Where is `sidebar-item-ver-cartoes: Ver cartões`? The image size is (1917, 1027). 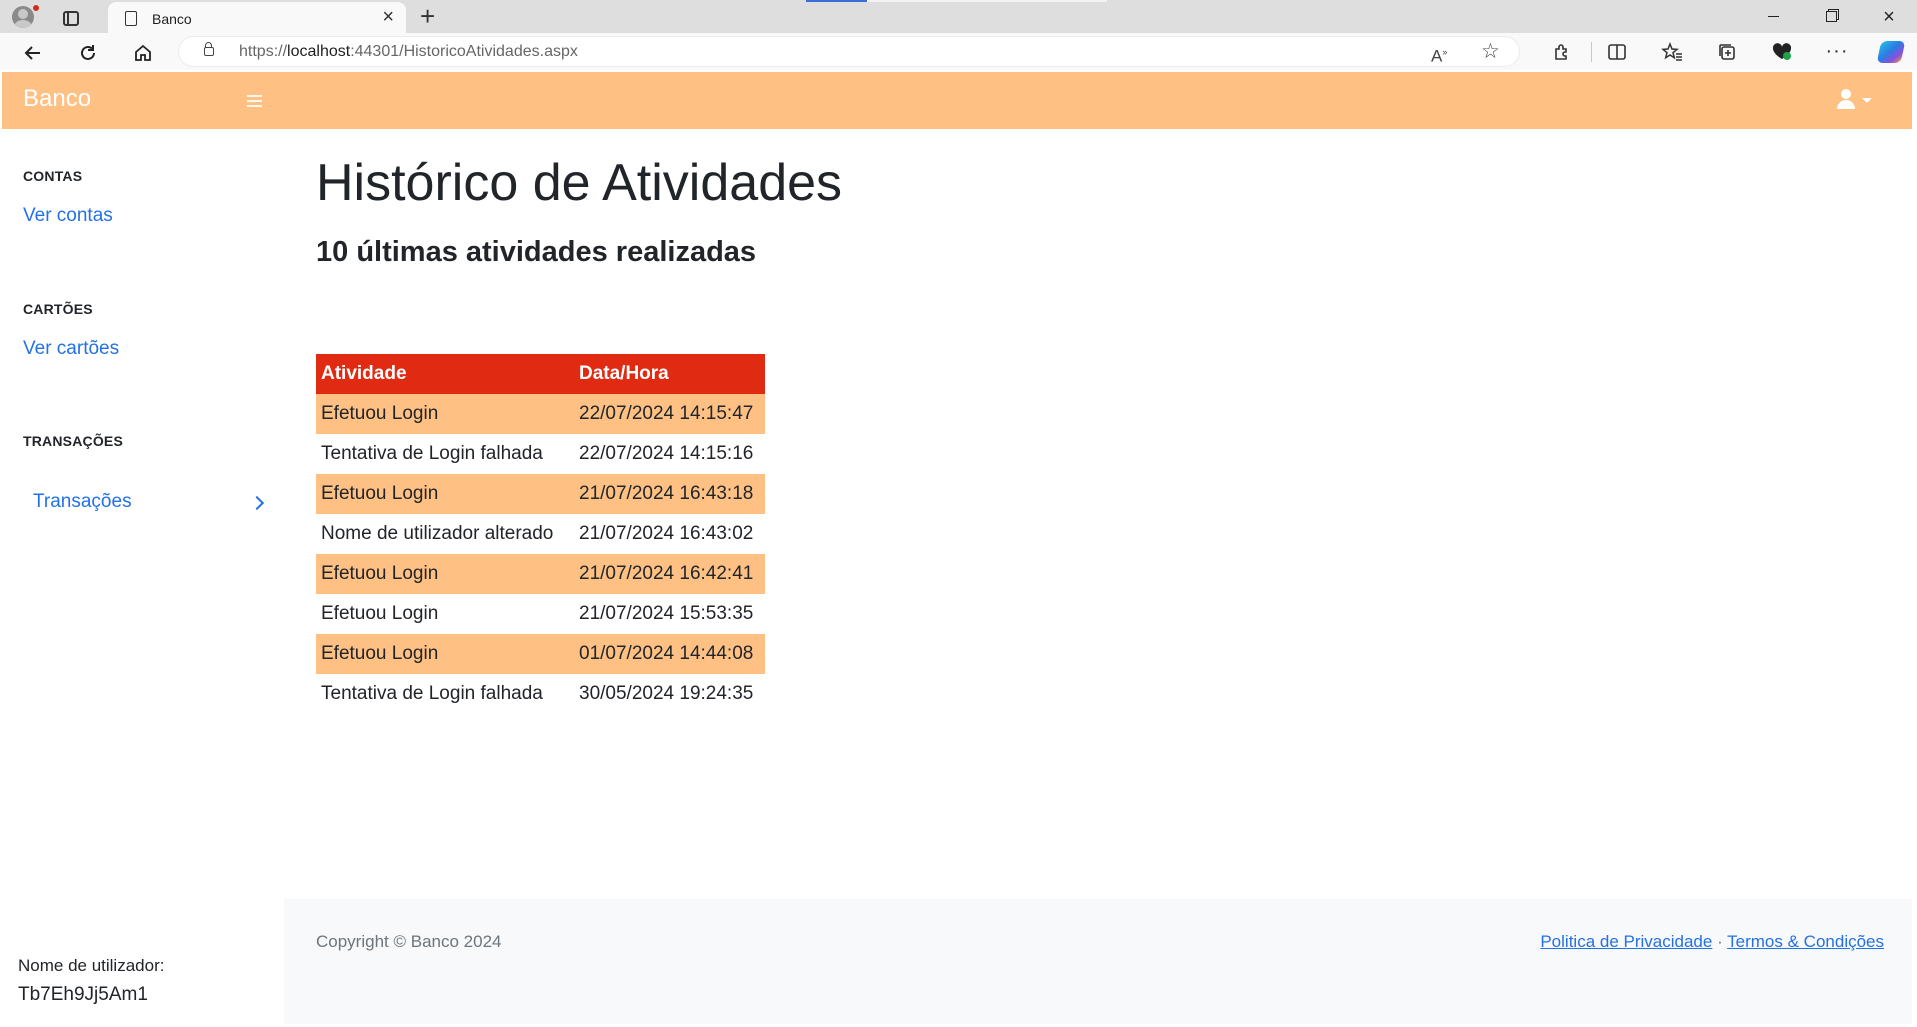
sidebar-item-ver-cartoes: Ver cartões is located at coordinates (71, 349).